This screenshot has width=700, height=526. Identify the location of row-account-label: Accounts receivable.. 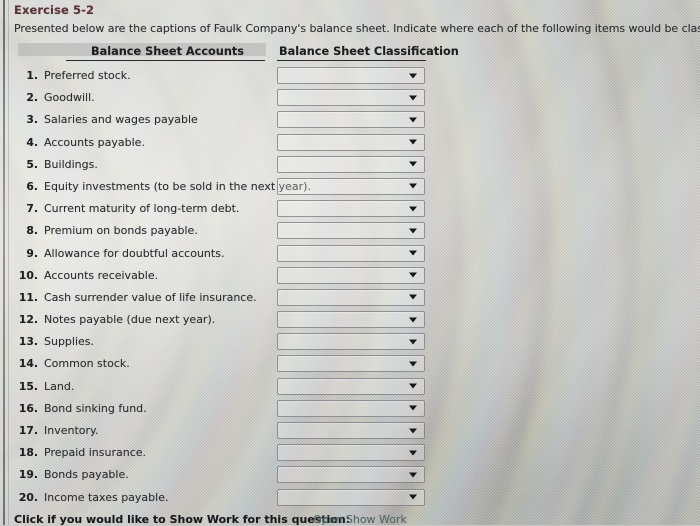
(101, 275).